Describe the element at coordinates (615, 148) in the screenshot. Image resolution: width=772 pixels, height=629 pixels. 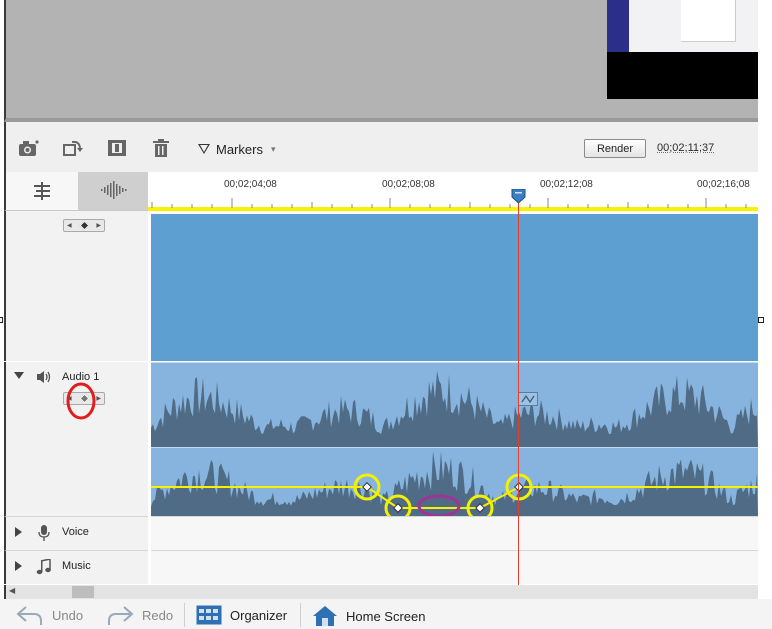
I see `render-button: Render` at that location.